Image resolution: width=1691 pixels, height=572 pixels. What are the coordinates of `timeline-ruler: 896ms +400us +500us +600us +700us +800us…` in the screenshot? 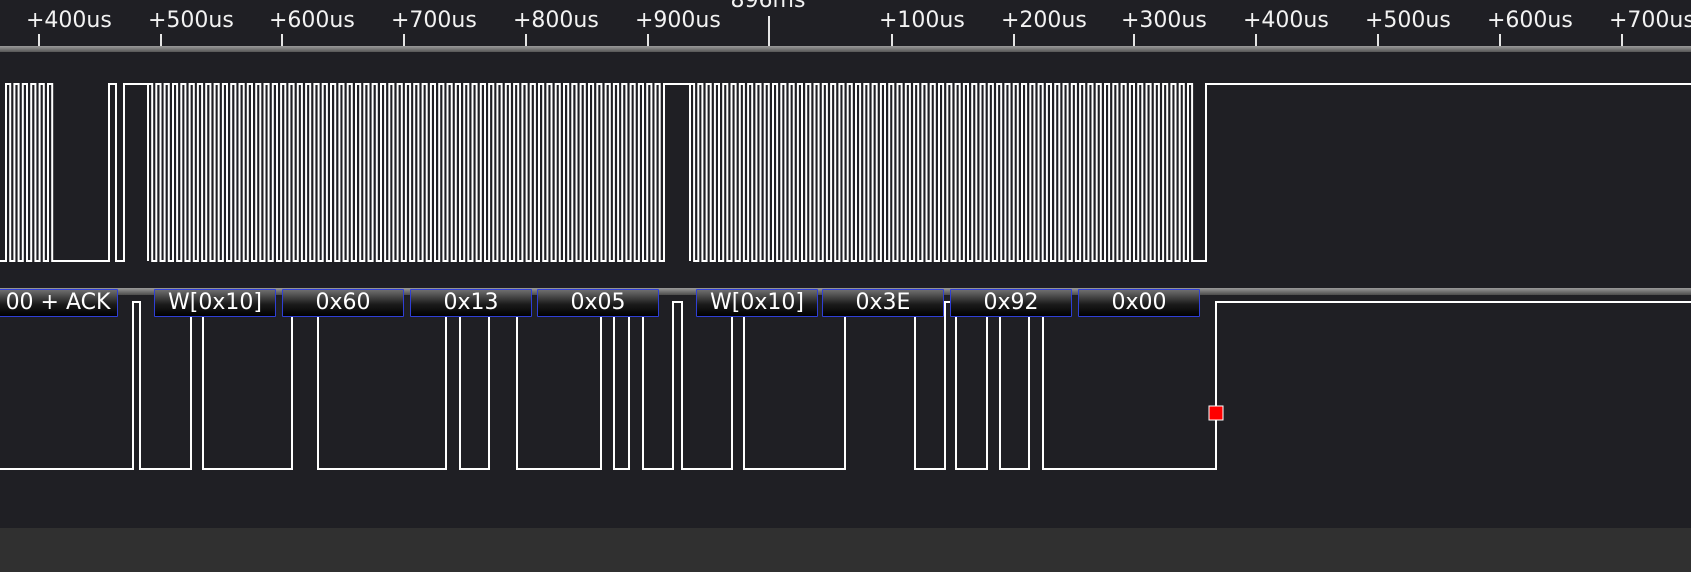 It's located at (845, 23).